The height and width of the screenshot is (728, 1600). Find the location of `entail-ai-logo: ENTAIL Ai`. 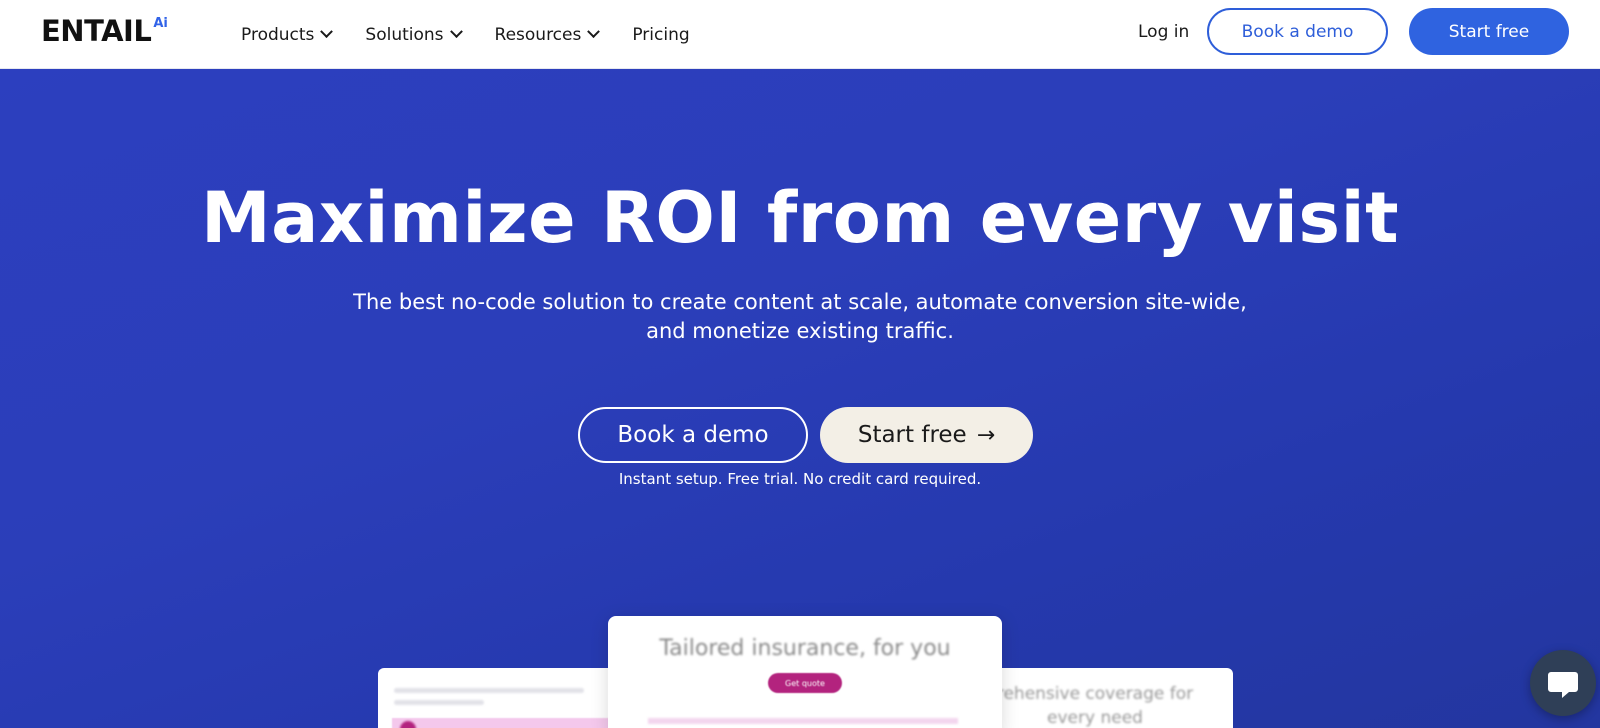

entail-ai-logo: ENTAIL Ai is located at coordinates (104, 32).